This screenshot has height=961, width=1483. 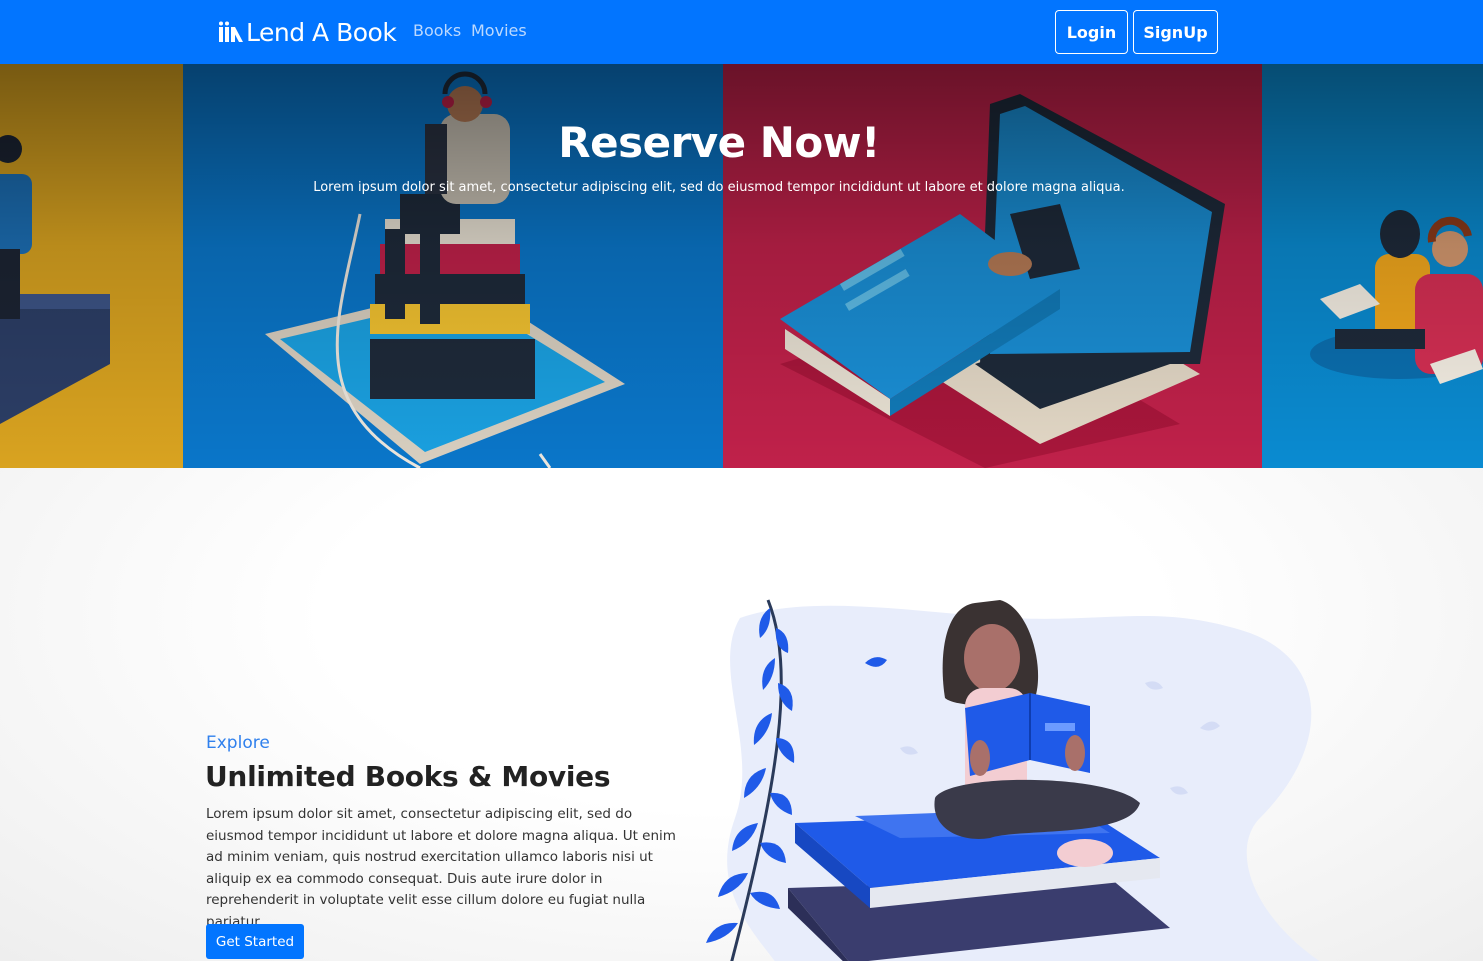 What do you see at coordinates (238, 743) in the screenshot?
I see `section-eyebrow: Explore` at bounding box center [238, 743].